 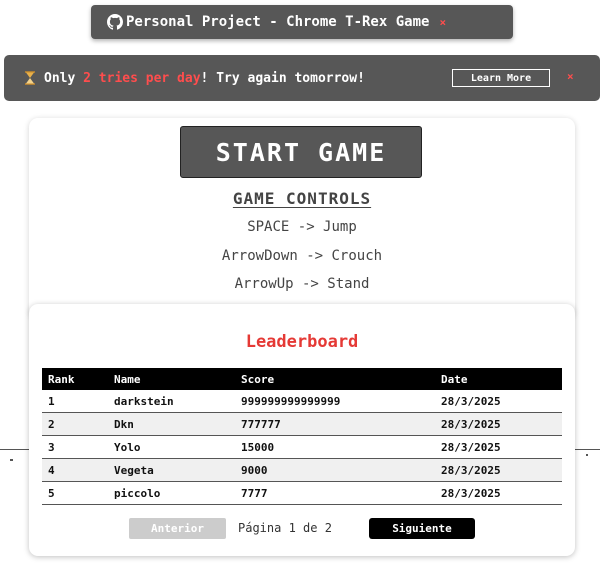 What do you see at coordinates (75, 447) in the screenshot?
I see `cell-rank: 3` at bounding box center [75, 447].